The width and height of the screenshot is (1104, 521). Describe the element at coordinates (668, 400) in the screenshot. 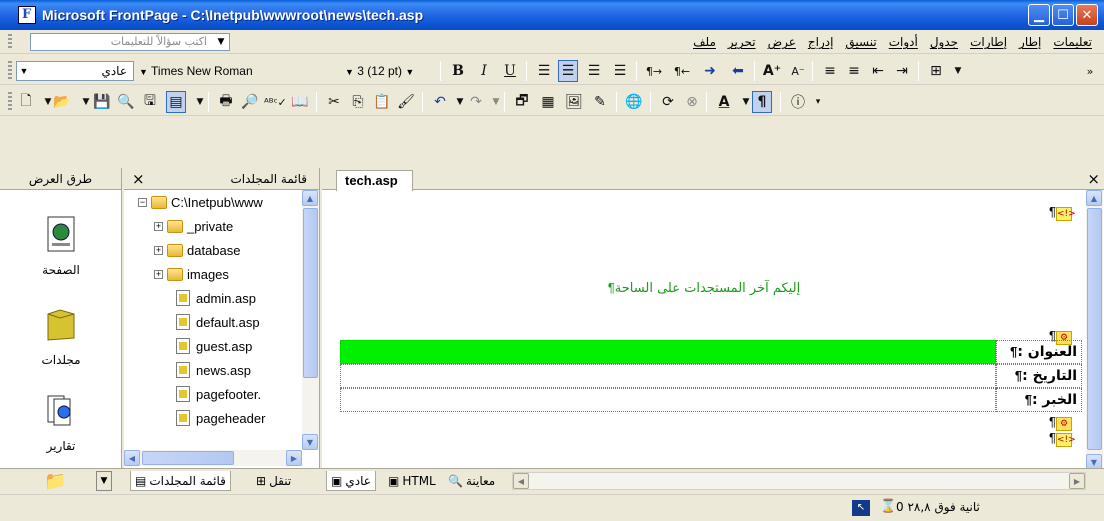

I see `news-value-cell` at that location.